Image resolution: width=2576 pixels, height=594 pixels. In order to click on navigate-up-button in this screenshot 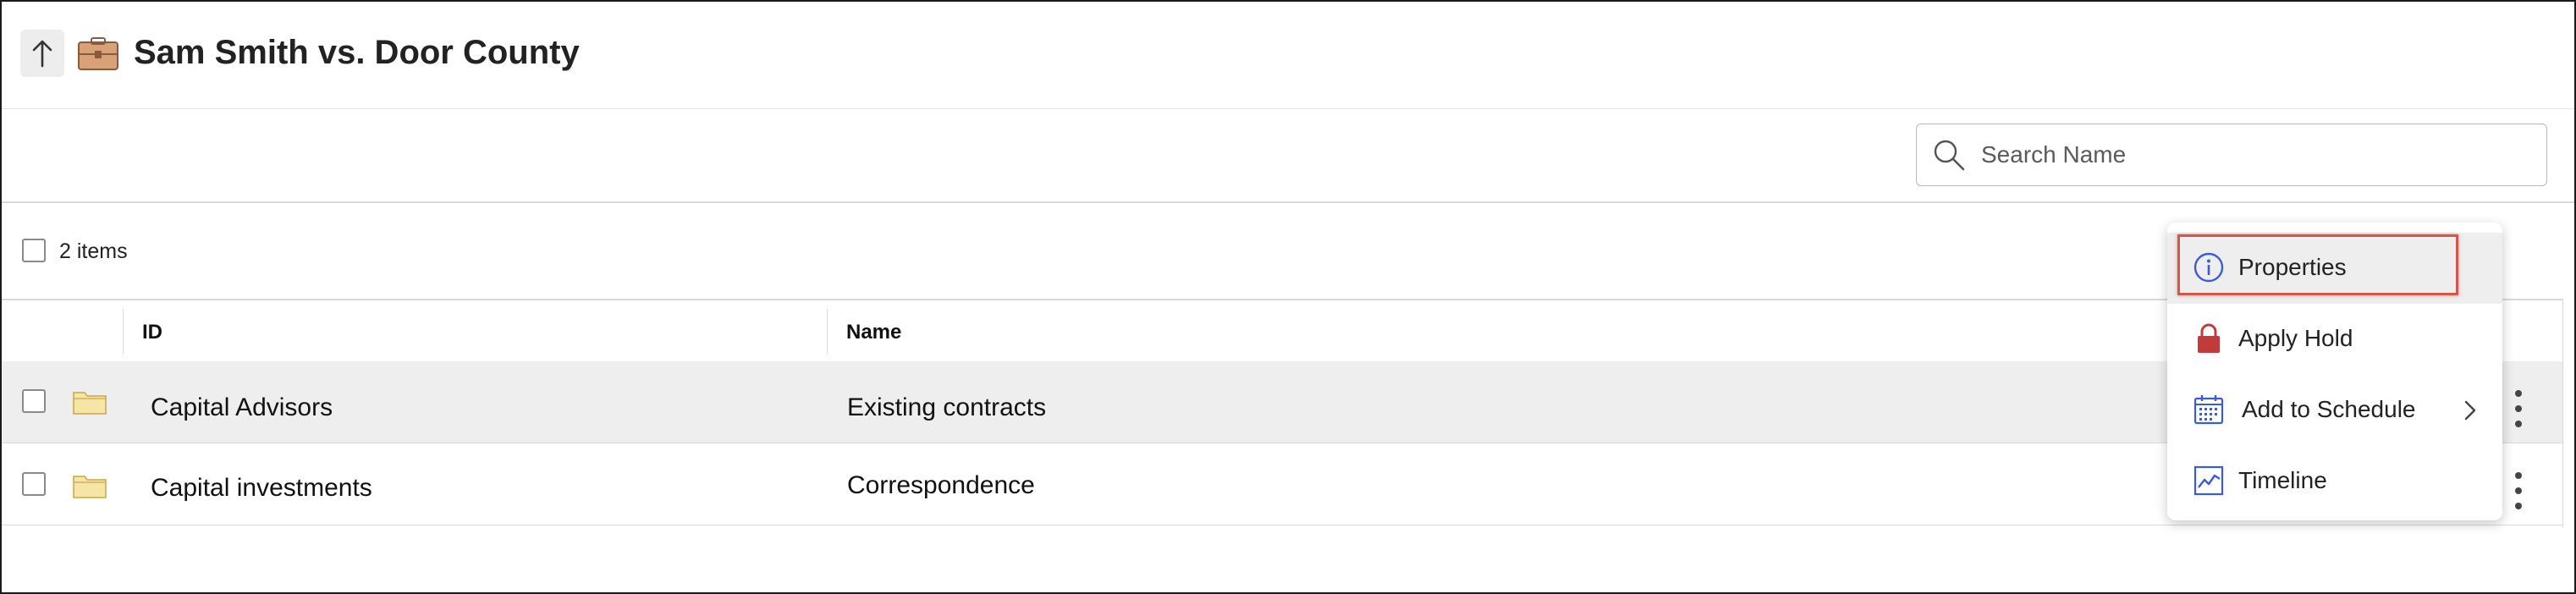, I will do `click(42, 54)`.